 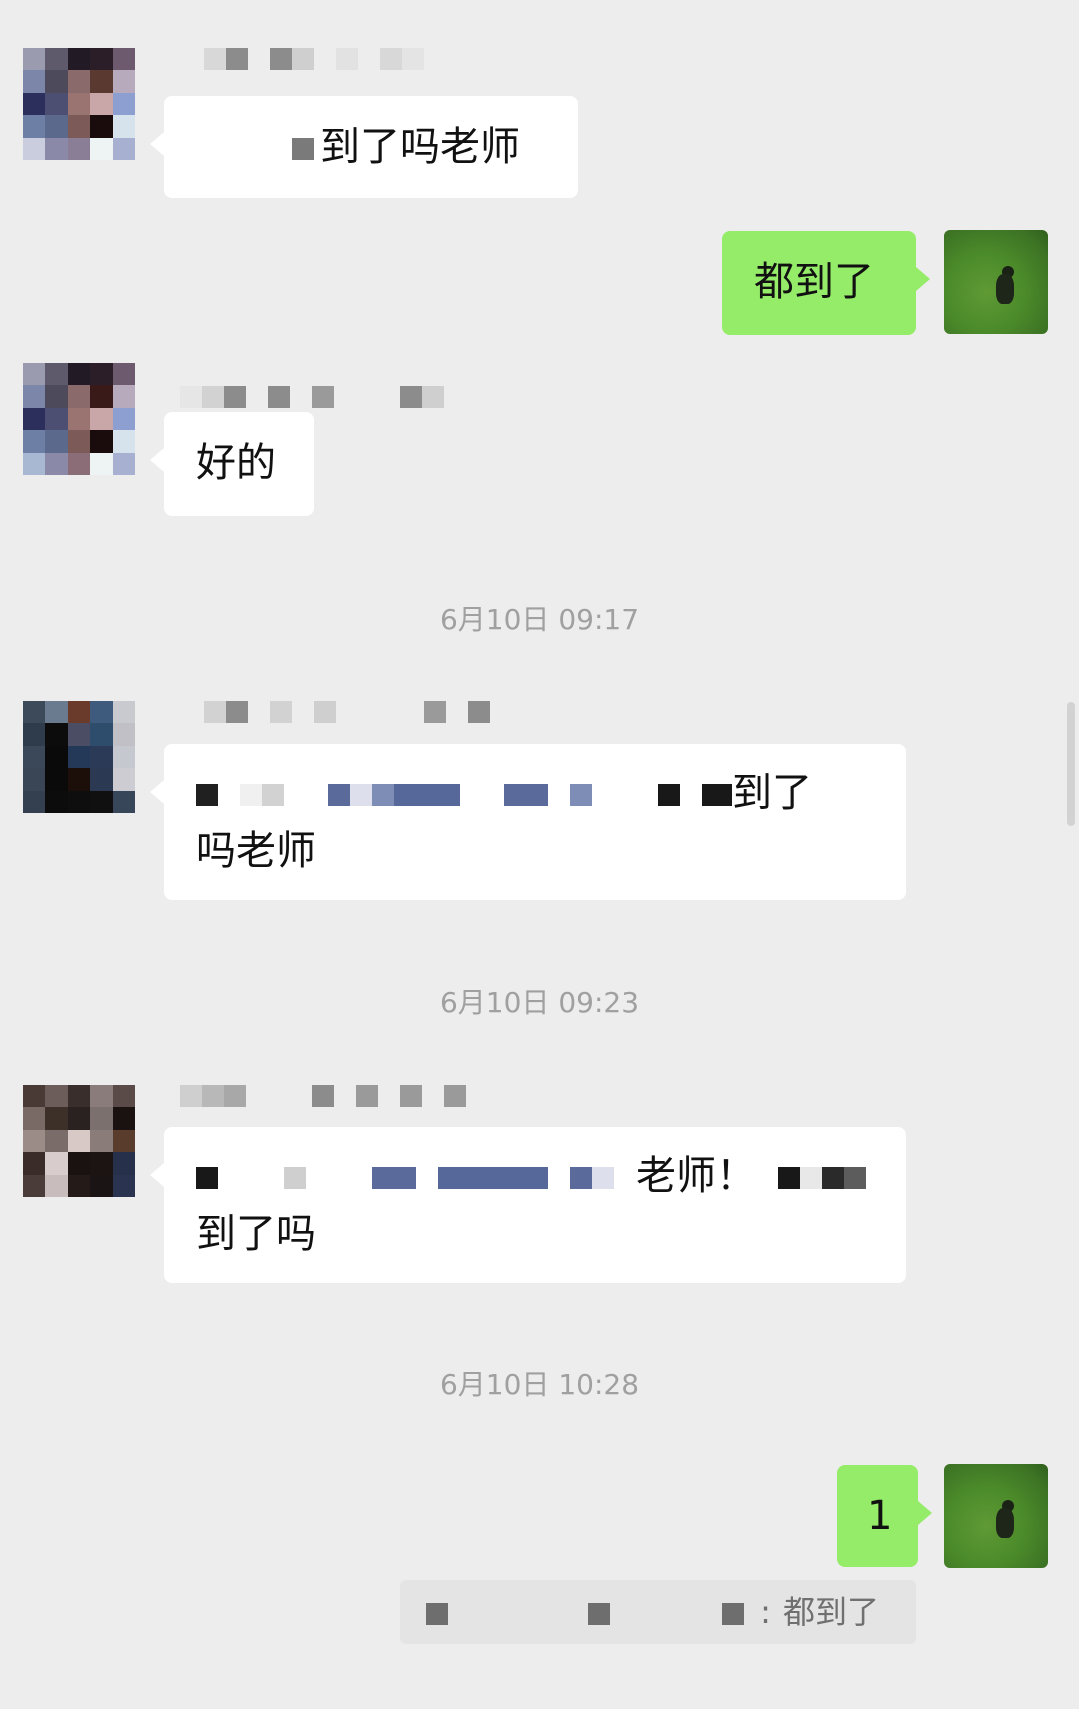 I want to click on message-text-line1: 老师！, so click(x=696, y=1176).